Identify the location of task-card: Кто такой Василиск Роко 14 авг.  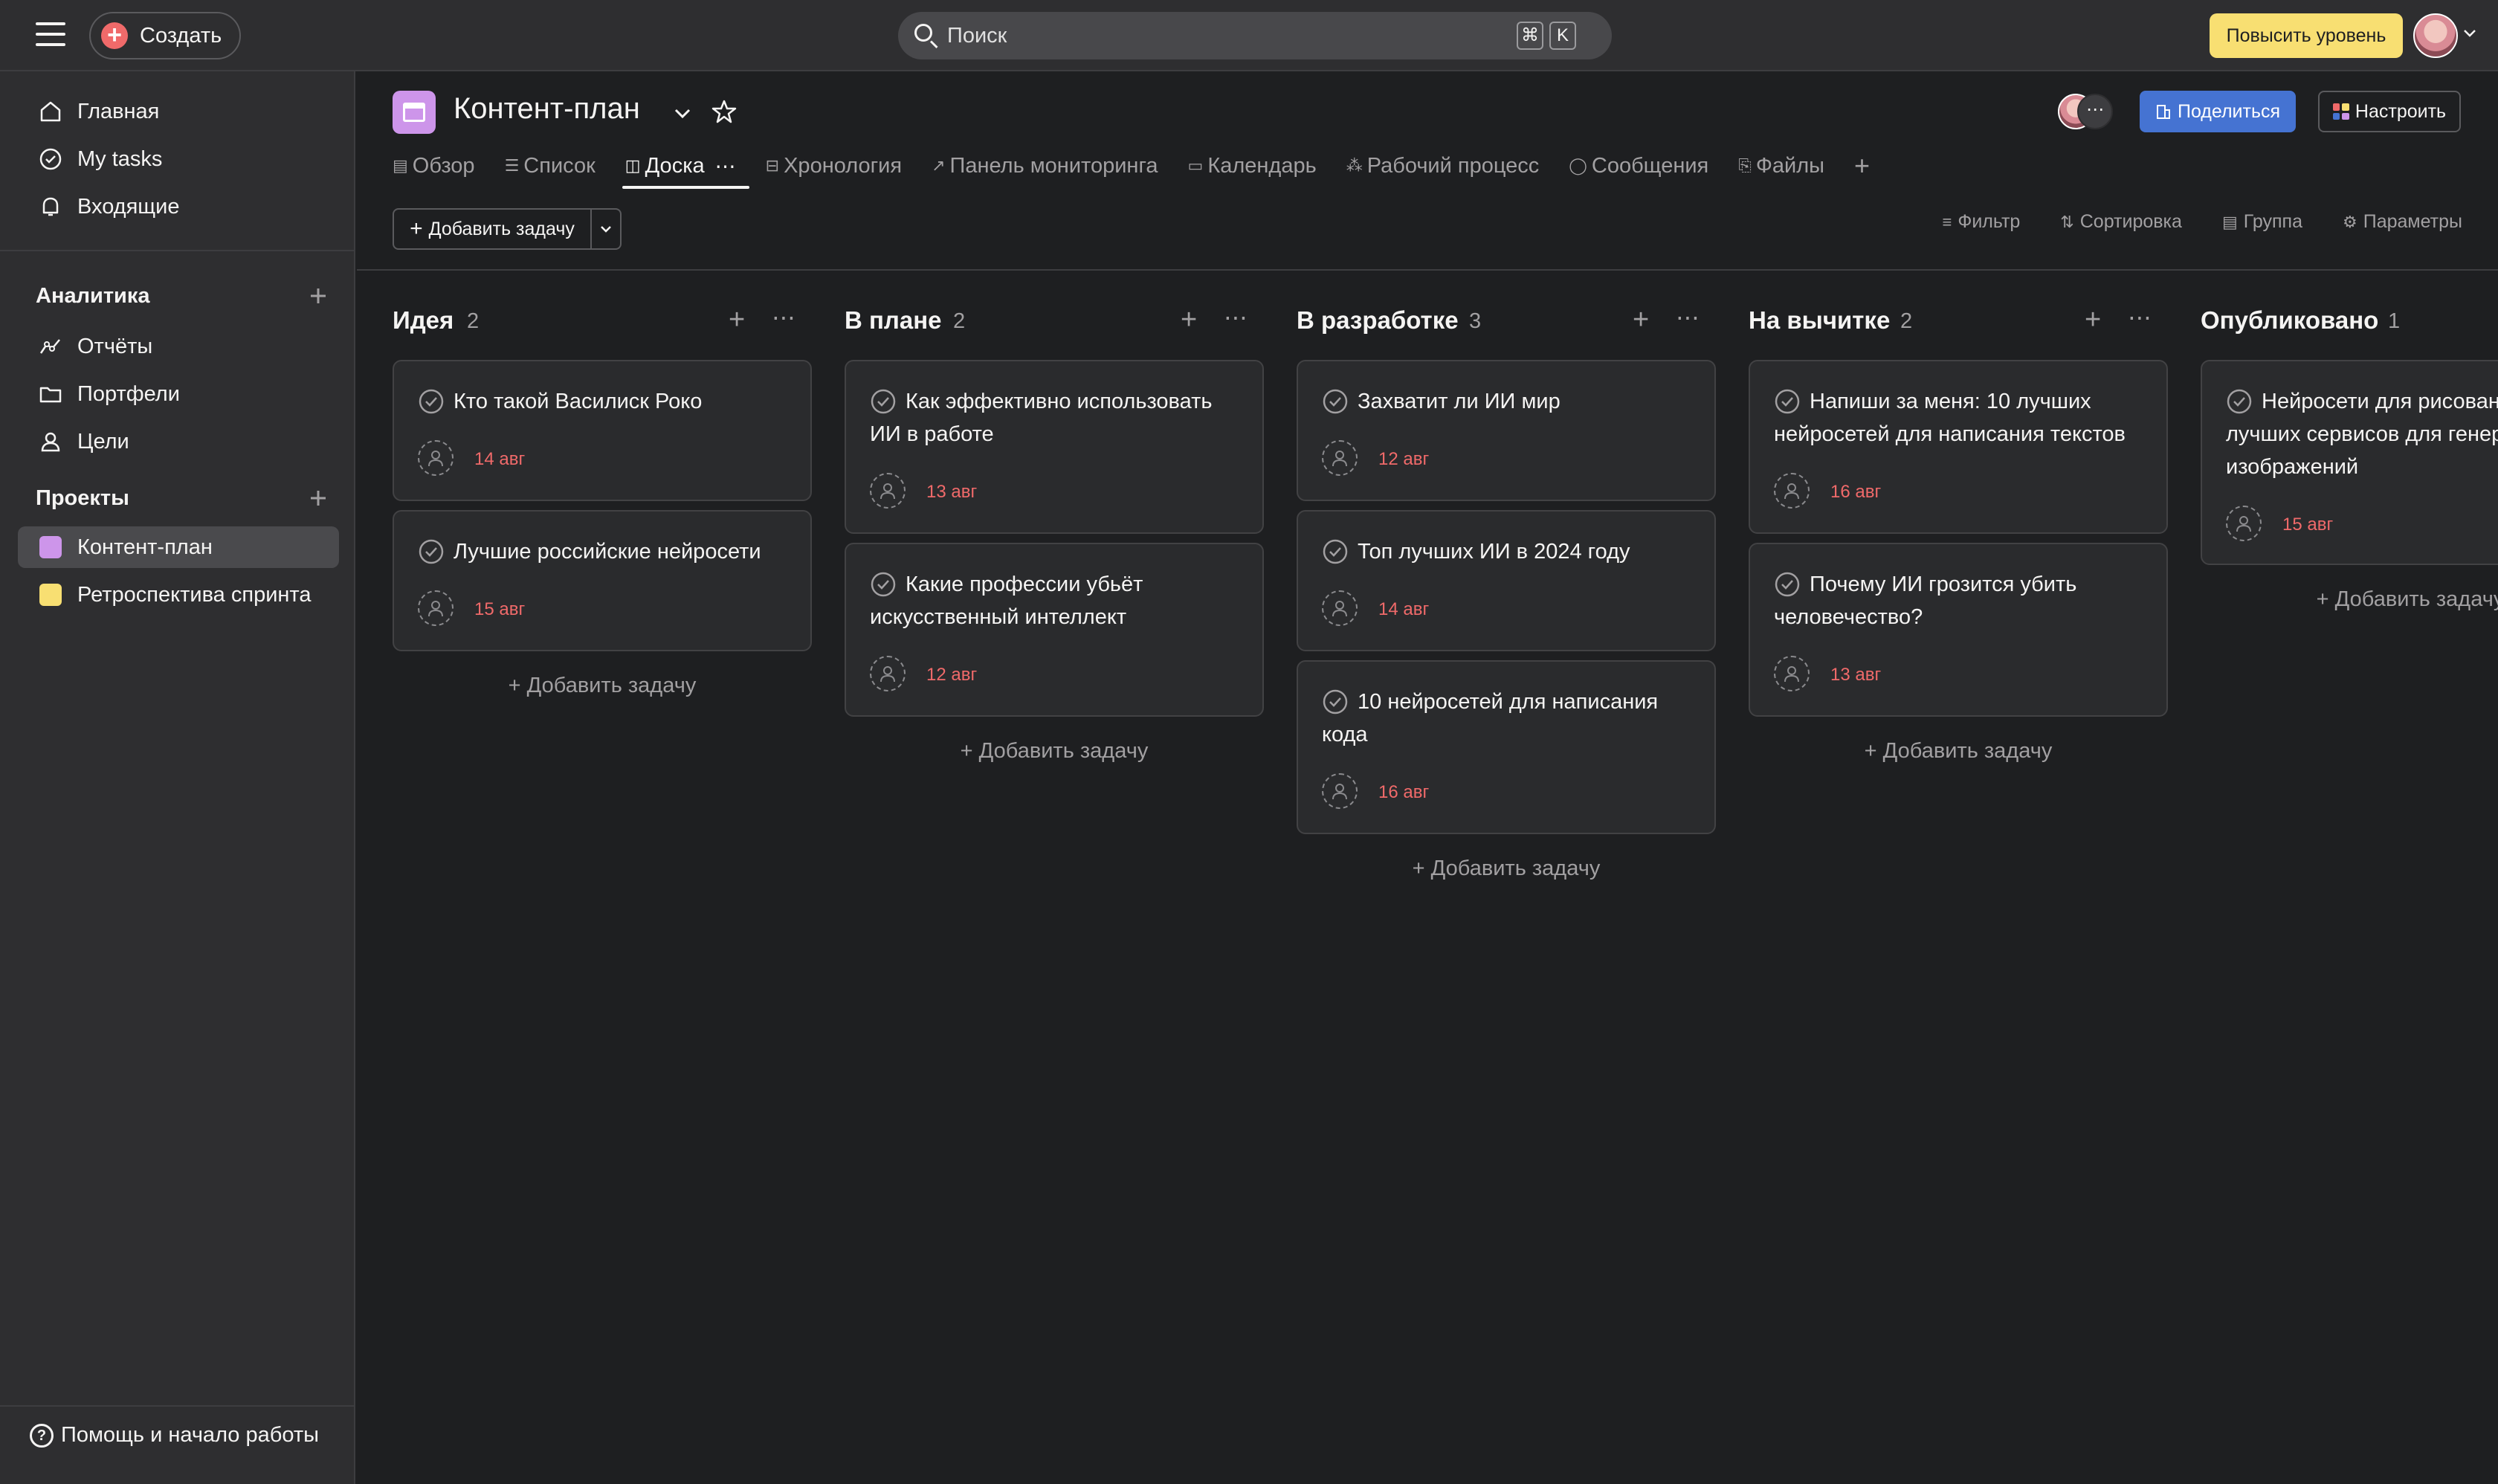
(602, 430).